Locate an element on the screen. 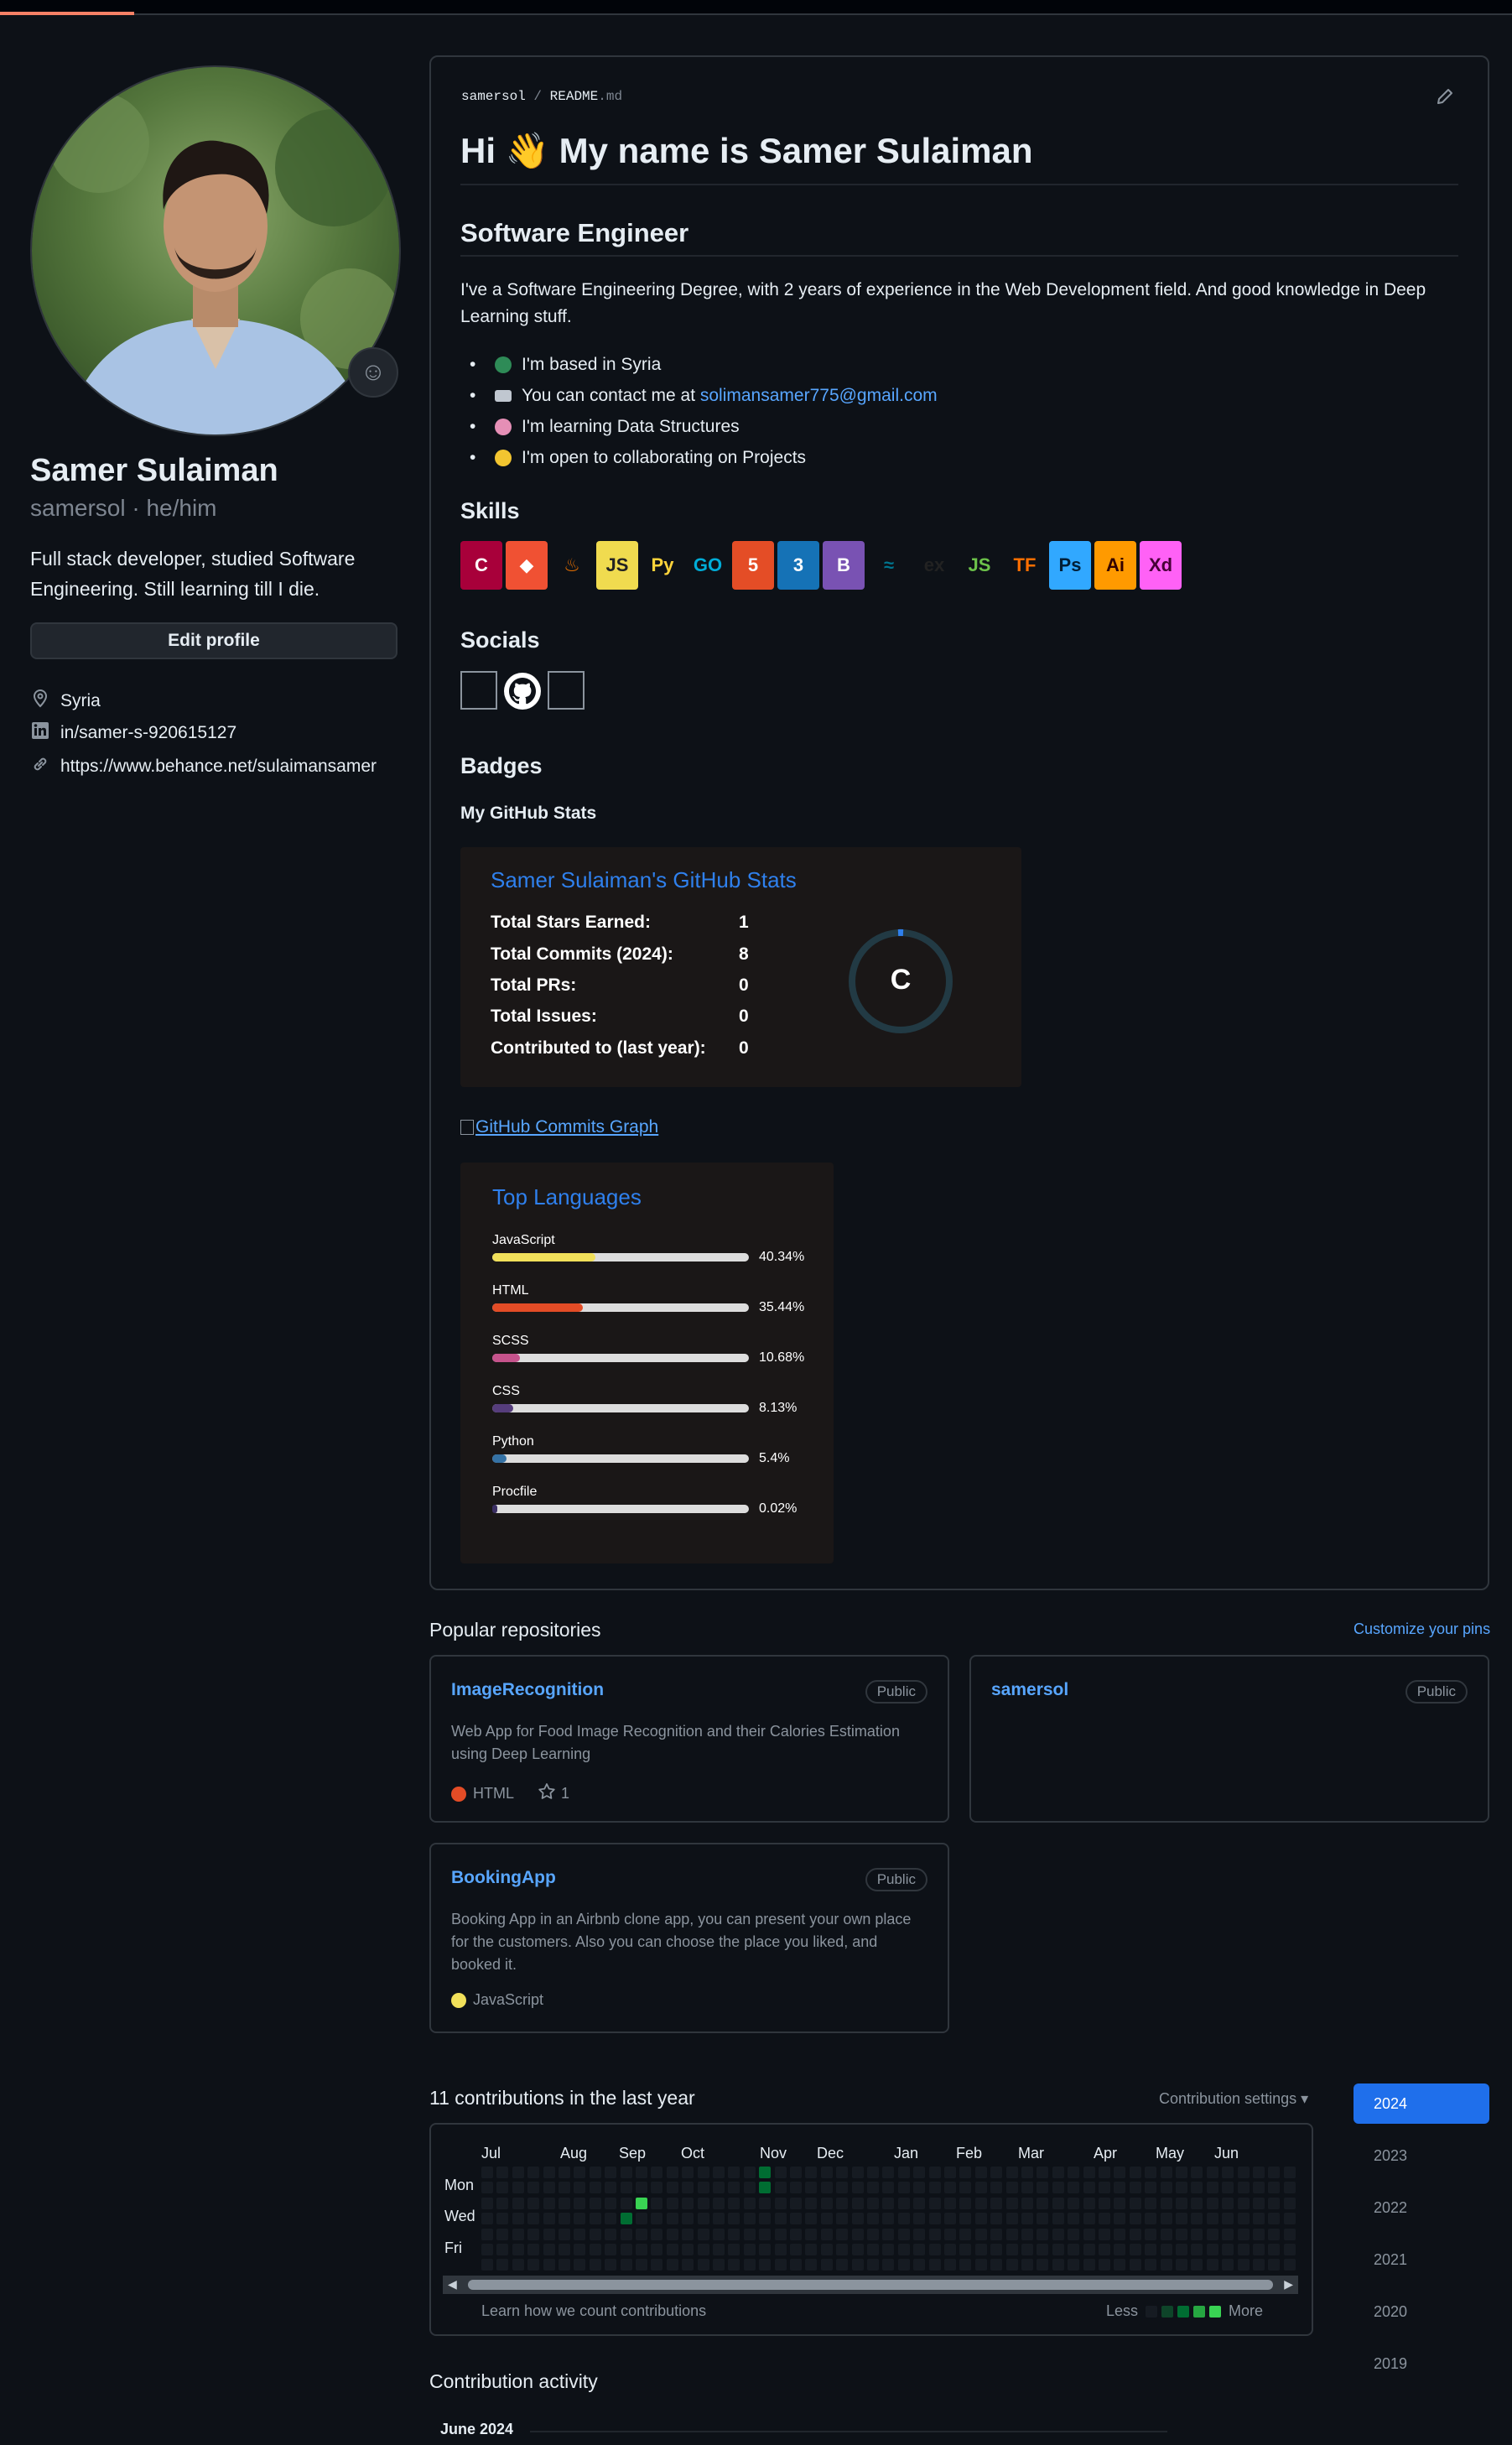 The height and width of the screenshot is (2445, 1512). scroll-left-arrow-icon: ◀ is located at coordinates (452, 2284).